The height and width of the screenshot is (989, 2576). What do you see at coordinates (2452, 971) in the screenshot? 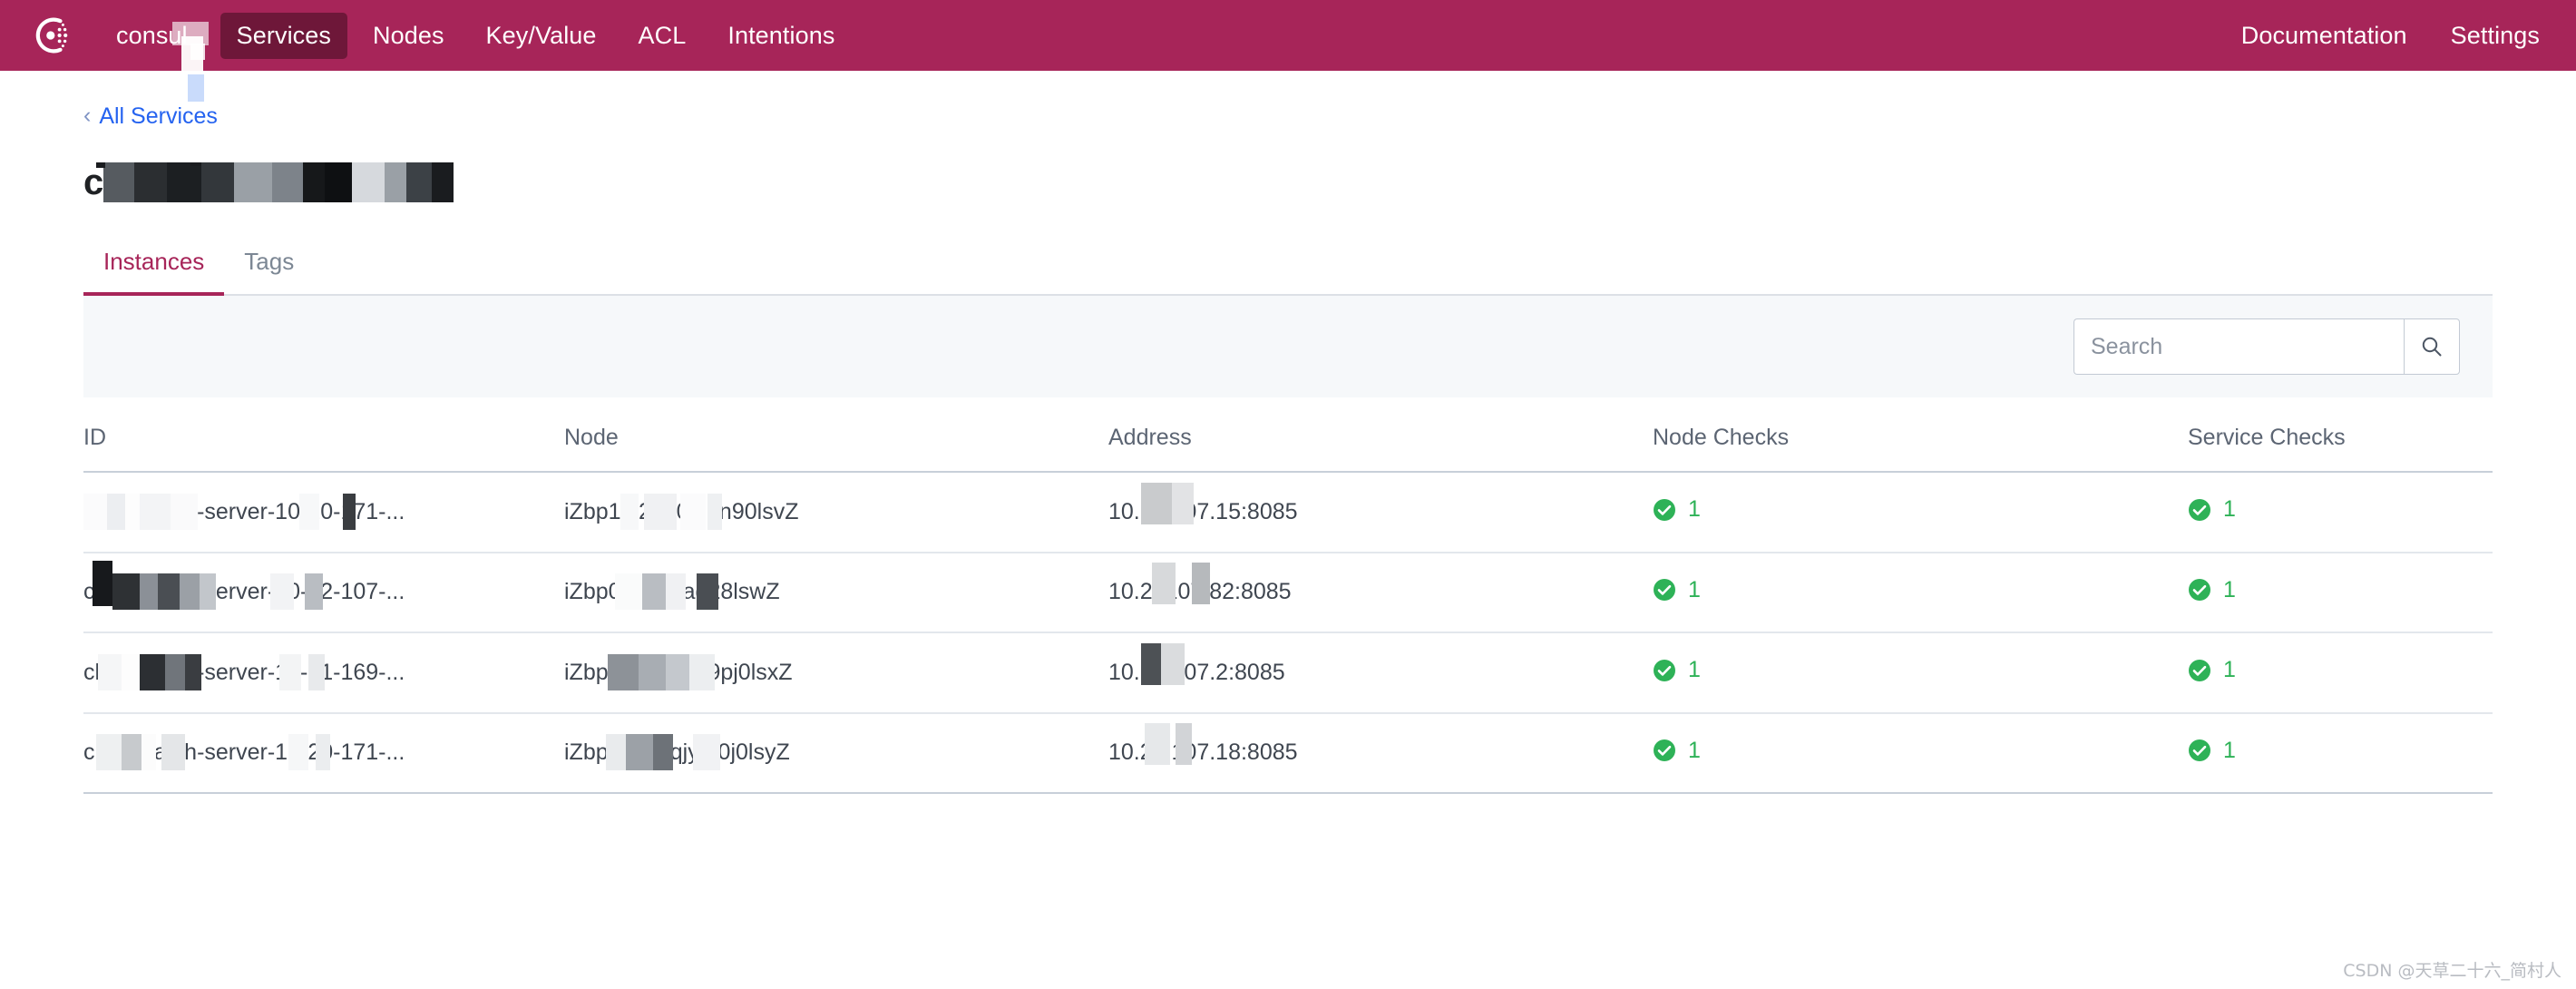
I see `csdn-watermark: CSDN @天草二十六_简村人` at bounding box center [2452, 971].